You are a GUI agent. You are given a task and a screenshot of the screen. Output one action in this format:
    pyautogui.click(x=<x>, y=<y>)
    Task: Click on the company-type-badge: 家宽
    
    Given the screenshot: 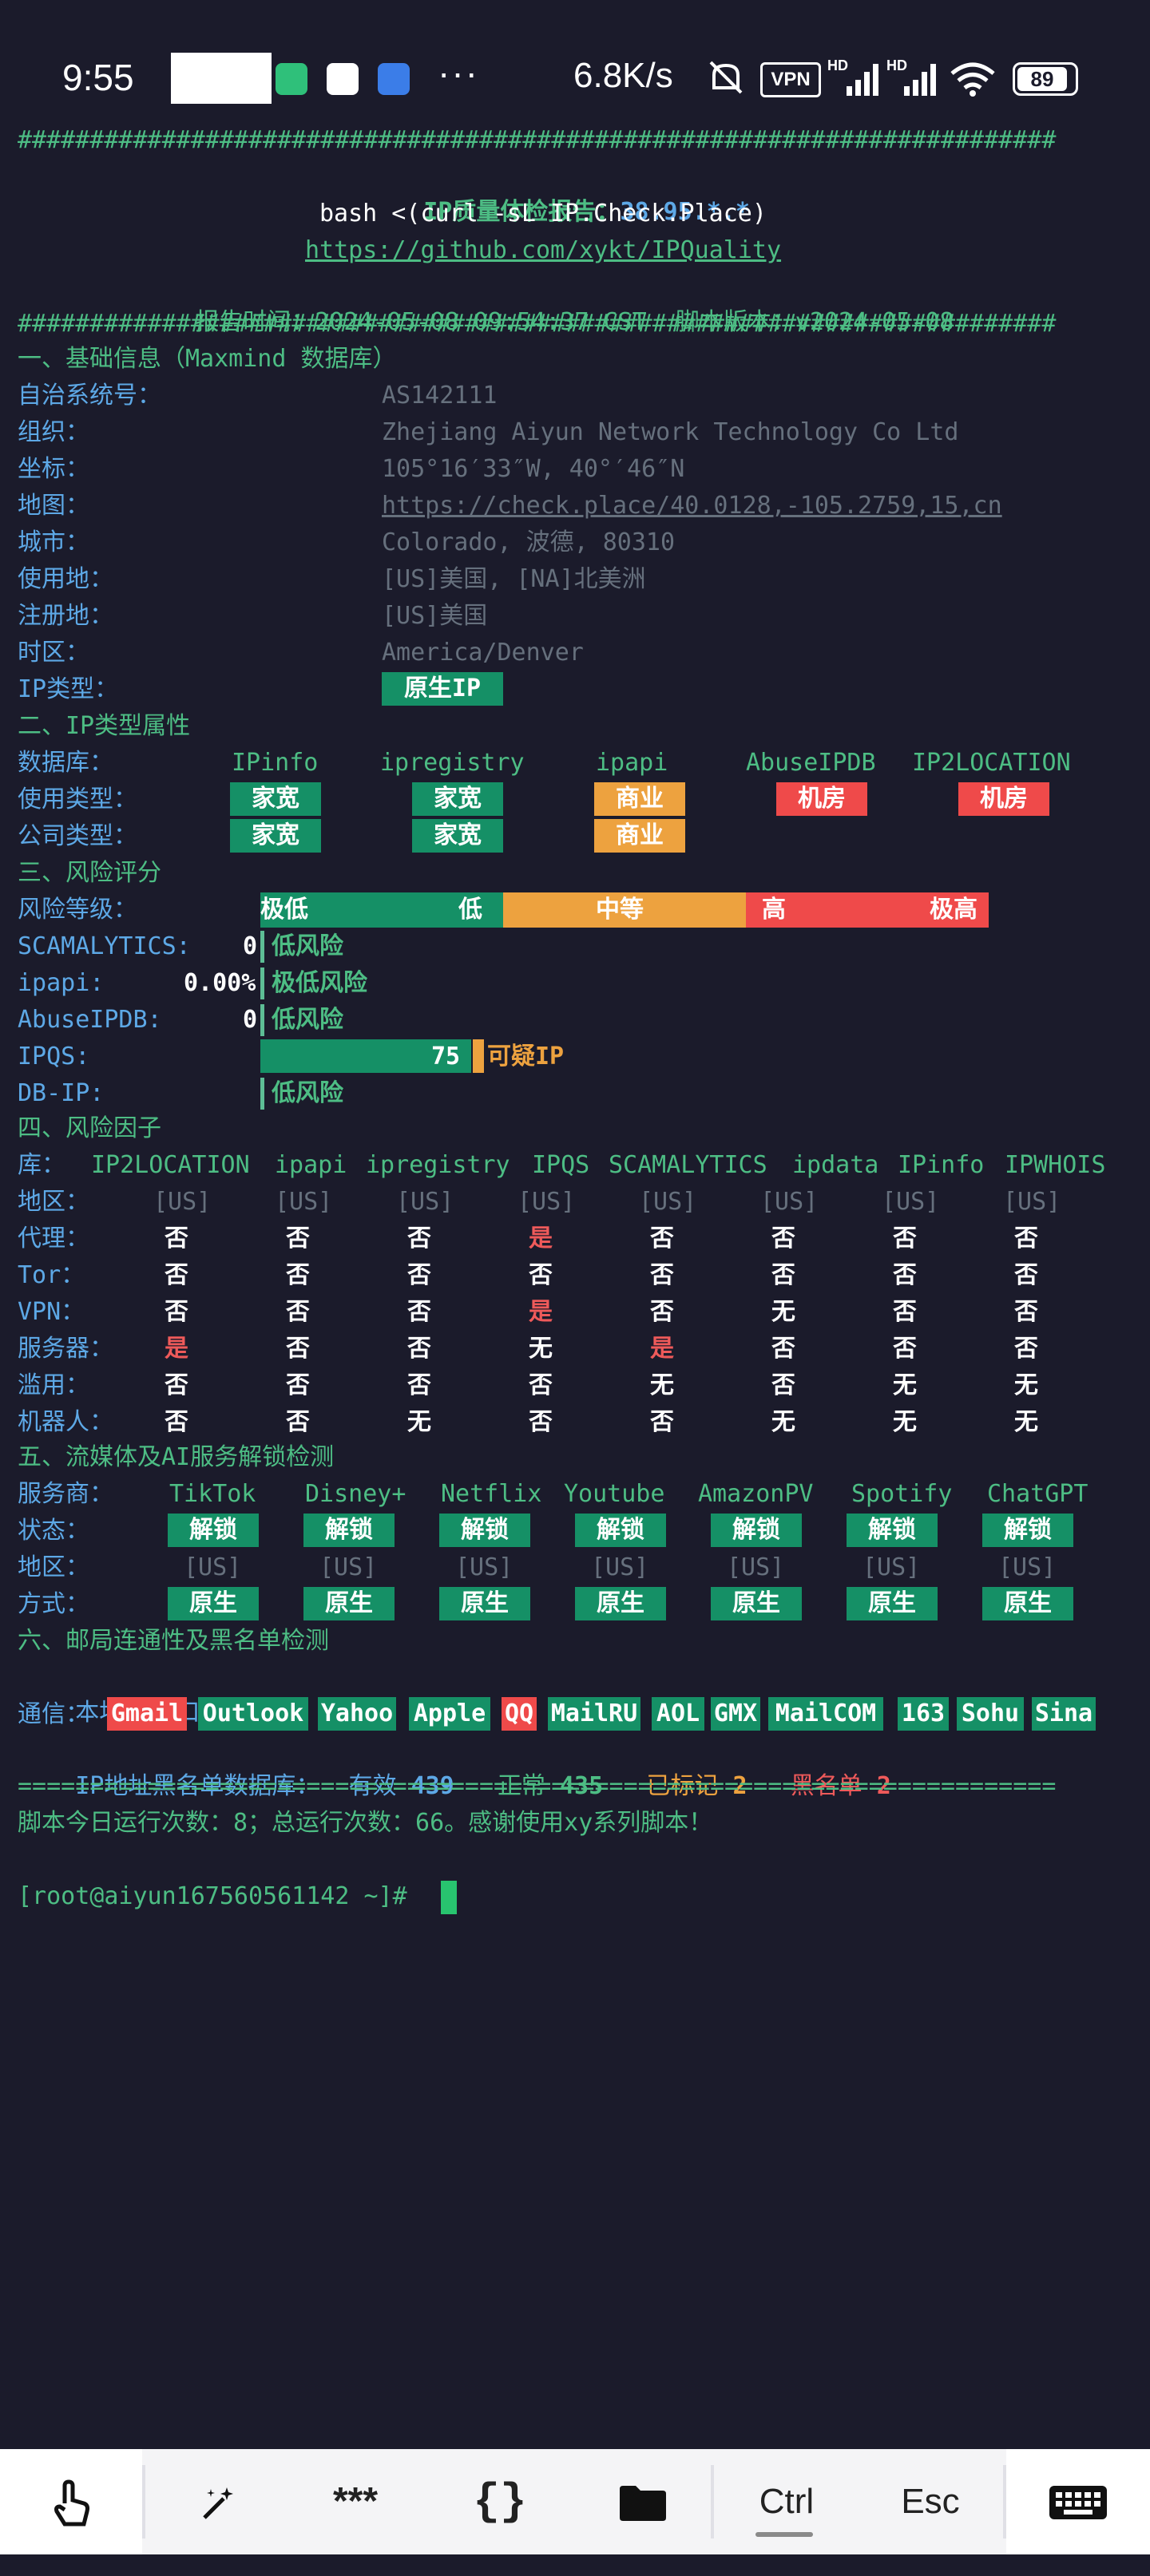 What is the action you would take?
    pyautogui.click(x=458, y=836)
    